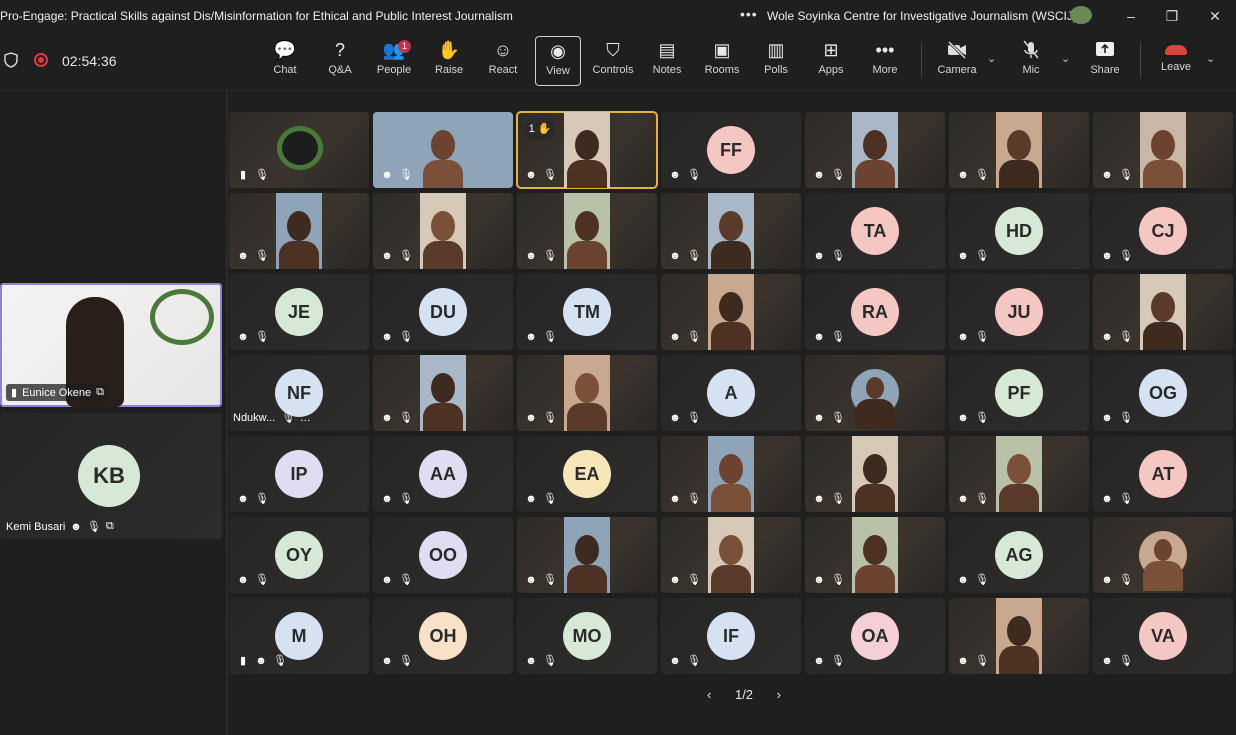 The image size is (1236, 735). I want to click on participant-tile: HD ☻ 🎙, so click(1019, 231).